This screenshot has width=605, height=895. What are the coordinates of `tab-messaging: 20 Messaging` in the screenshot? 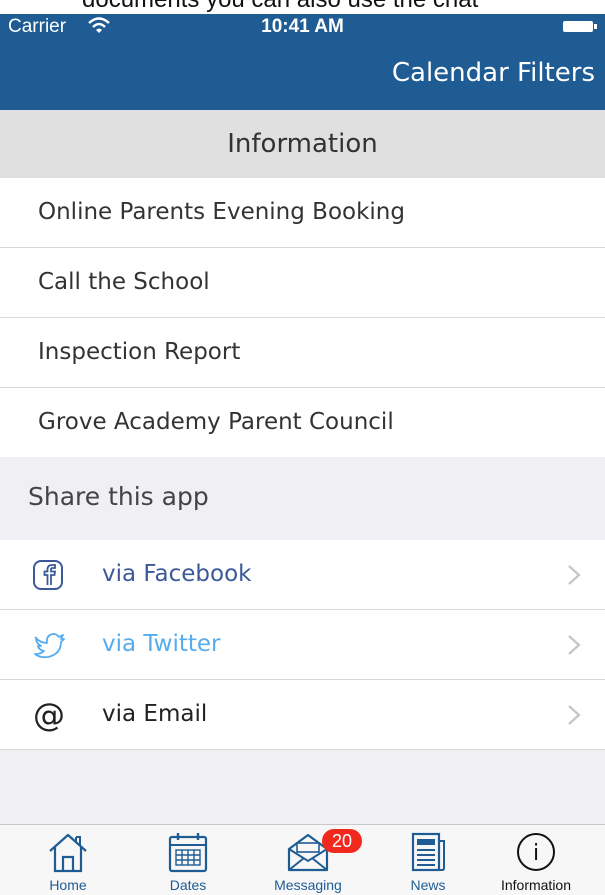 It's located at (310, 860).